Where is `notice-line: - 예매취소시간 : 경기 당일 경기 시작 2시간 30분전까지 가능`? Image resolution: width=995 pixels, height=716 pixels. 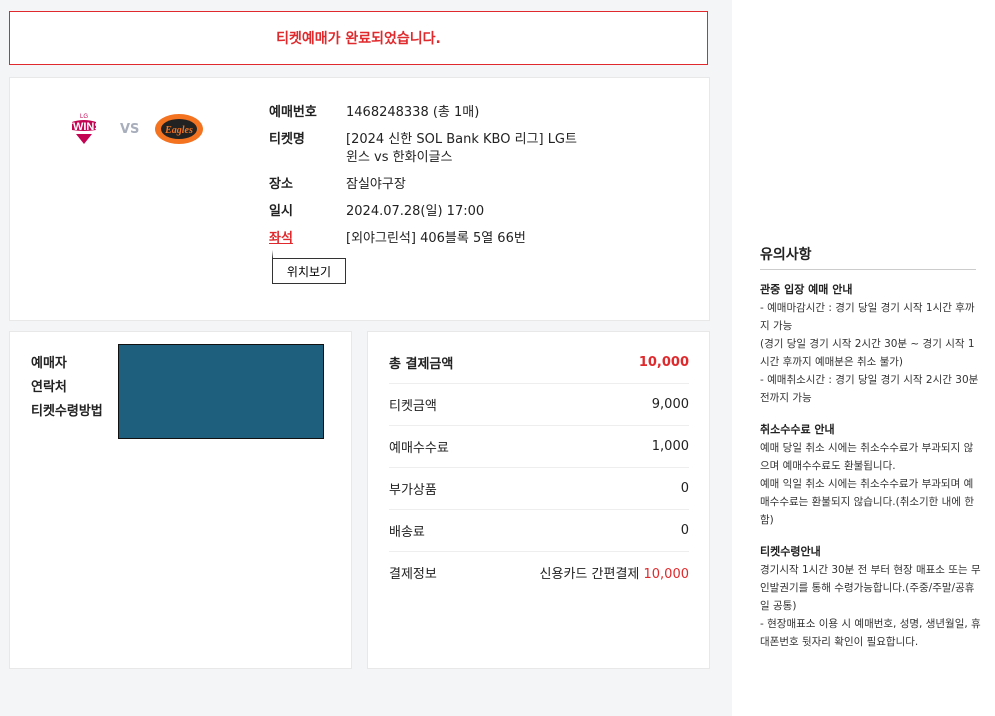 notice-line: - 예매취소시간 : 경기 당일 경기 시작 2시간 30분전까지 가능 is located at coordinates (869, 389).